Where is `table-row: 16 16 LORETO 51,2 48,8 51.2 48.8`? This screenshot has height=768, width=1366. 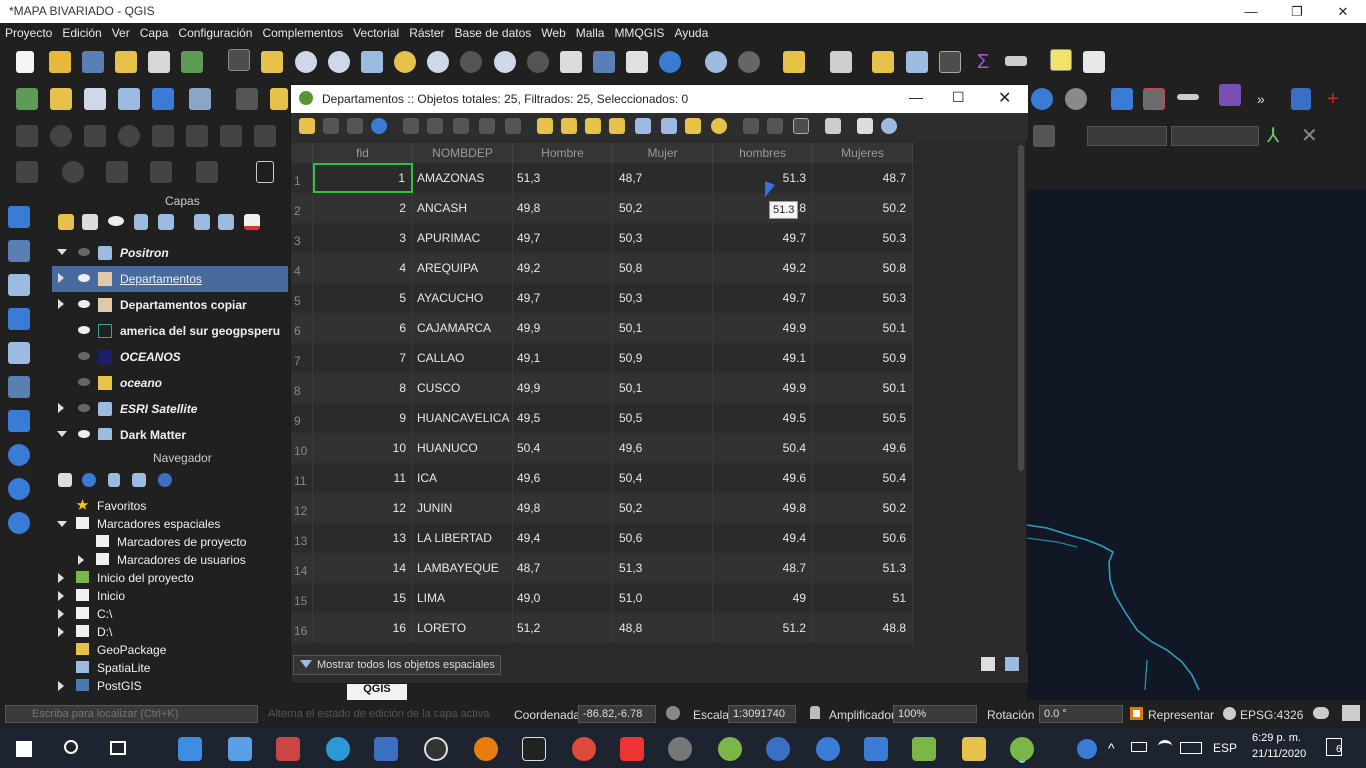 table-row: 16 16 LORETO 51,2 48,8 51.2 48.8 is located at coordinates (602, 628).